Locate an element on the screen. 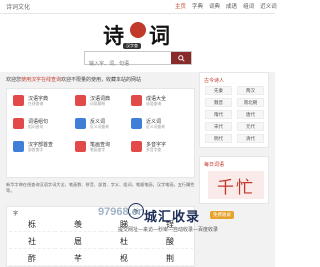 The width and height of the screenshot is (320, 267). tool-desc: 在线查询 is located at coordinates (36, 104).